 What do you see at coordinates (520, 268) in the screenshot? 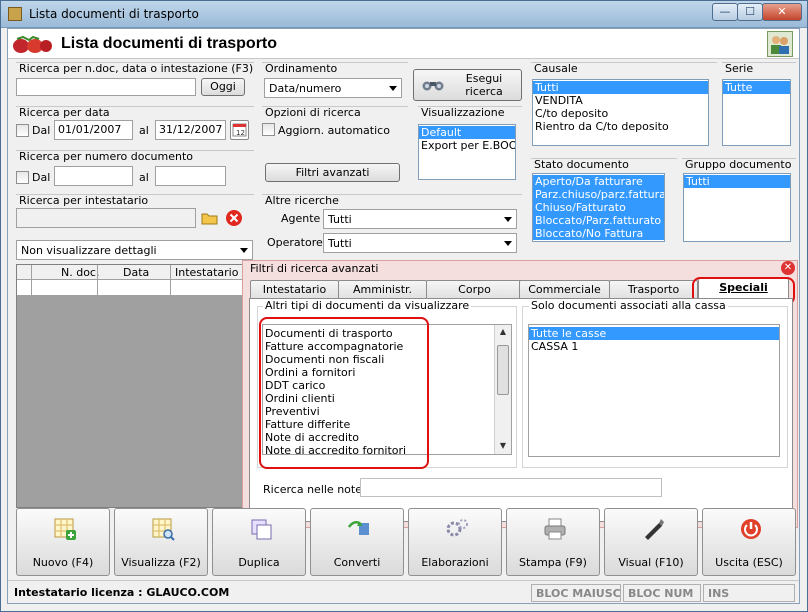
I see `panel-title-bar: Filtri di ricerca avanzati ✕` at bounding box center [520, 268].